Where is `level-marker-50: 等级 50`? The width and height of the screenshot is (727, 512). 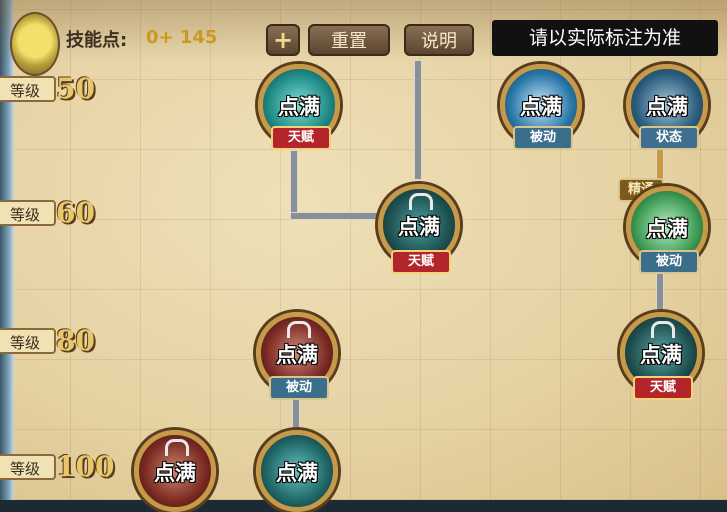
level-marker-50: 等级 50 is located at coordinates (57, 89).